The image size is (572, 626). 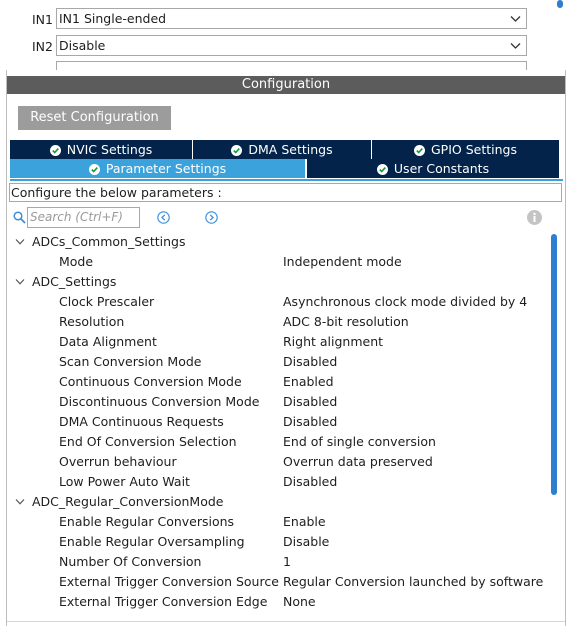 What do you see at coordinates (286, 621) in the screenshot?
I see `panel-bottom-divider` at bounding box center [286, 621].